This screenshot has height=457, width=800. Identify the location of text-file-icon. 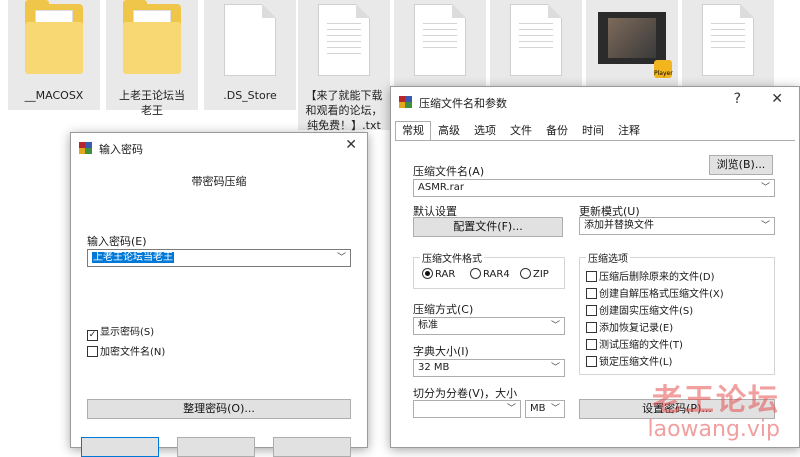
(344, 40).